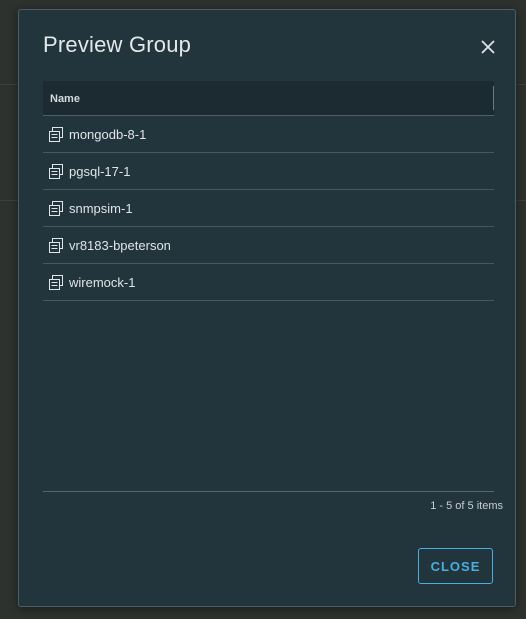 The width and height of the screenshot is (526, 619). What do you see at coordinates (466, 506) in the screenshot?
I see `pagination-text: 1 - 5 of 5 items` at bounding box center [466, 506].